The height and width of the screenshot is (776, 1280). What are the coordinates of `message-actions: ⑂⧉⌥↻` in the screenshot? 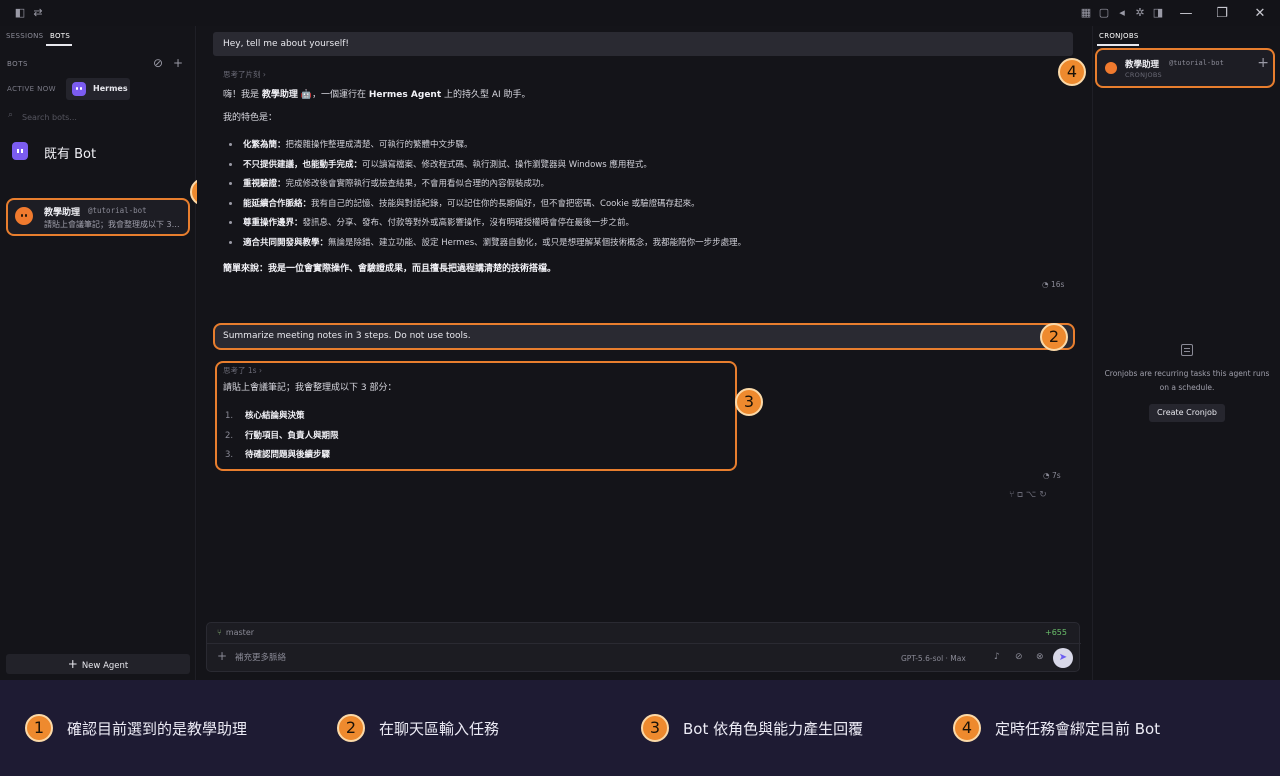 It's located at (1029, 495).